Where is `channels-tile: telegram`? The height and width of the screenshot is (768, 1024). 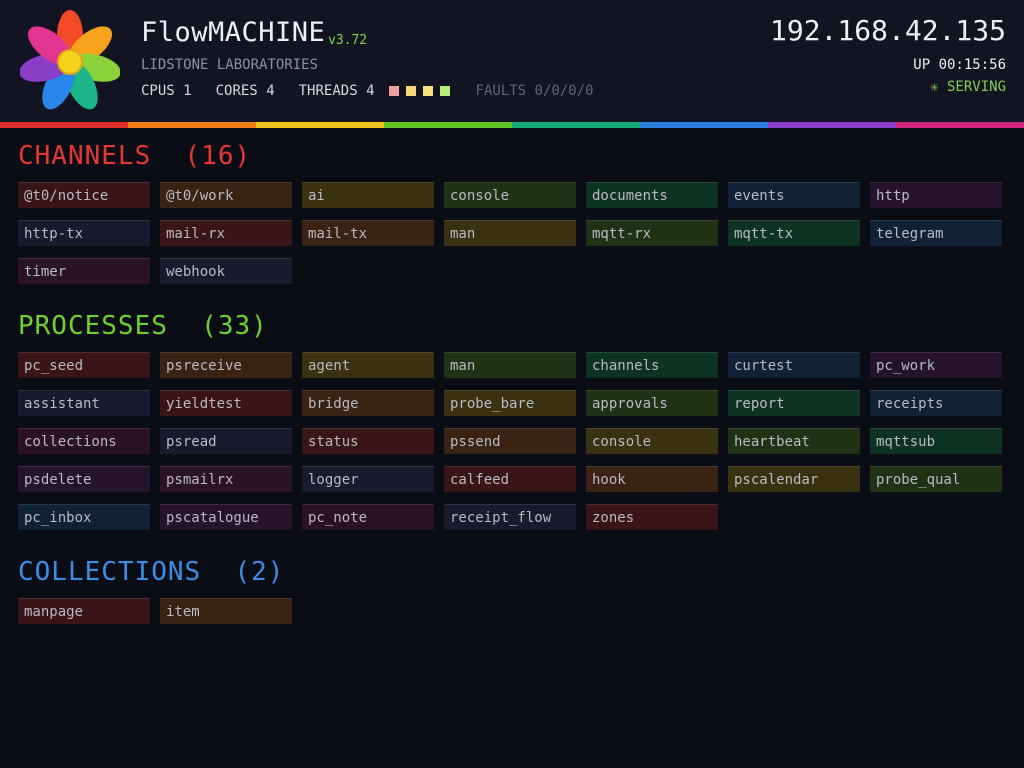 channels-tile: telegram is located at coordinates (936, 233).